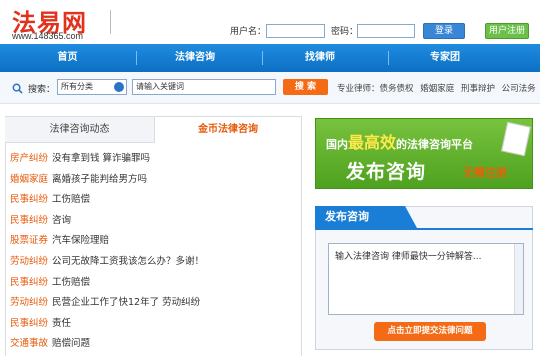 Image resolution: width=540 pixels, height=356 pixels. Describe the element at coordinates (320, 58) in the screenshot. I see `nav-find-lawyer: 找律师` at that location.